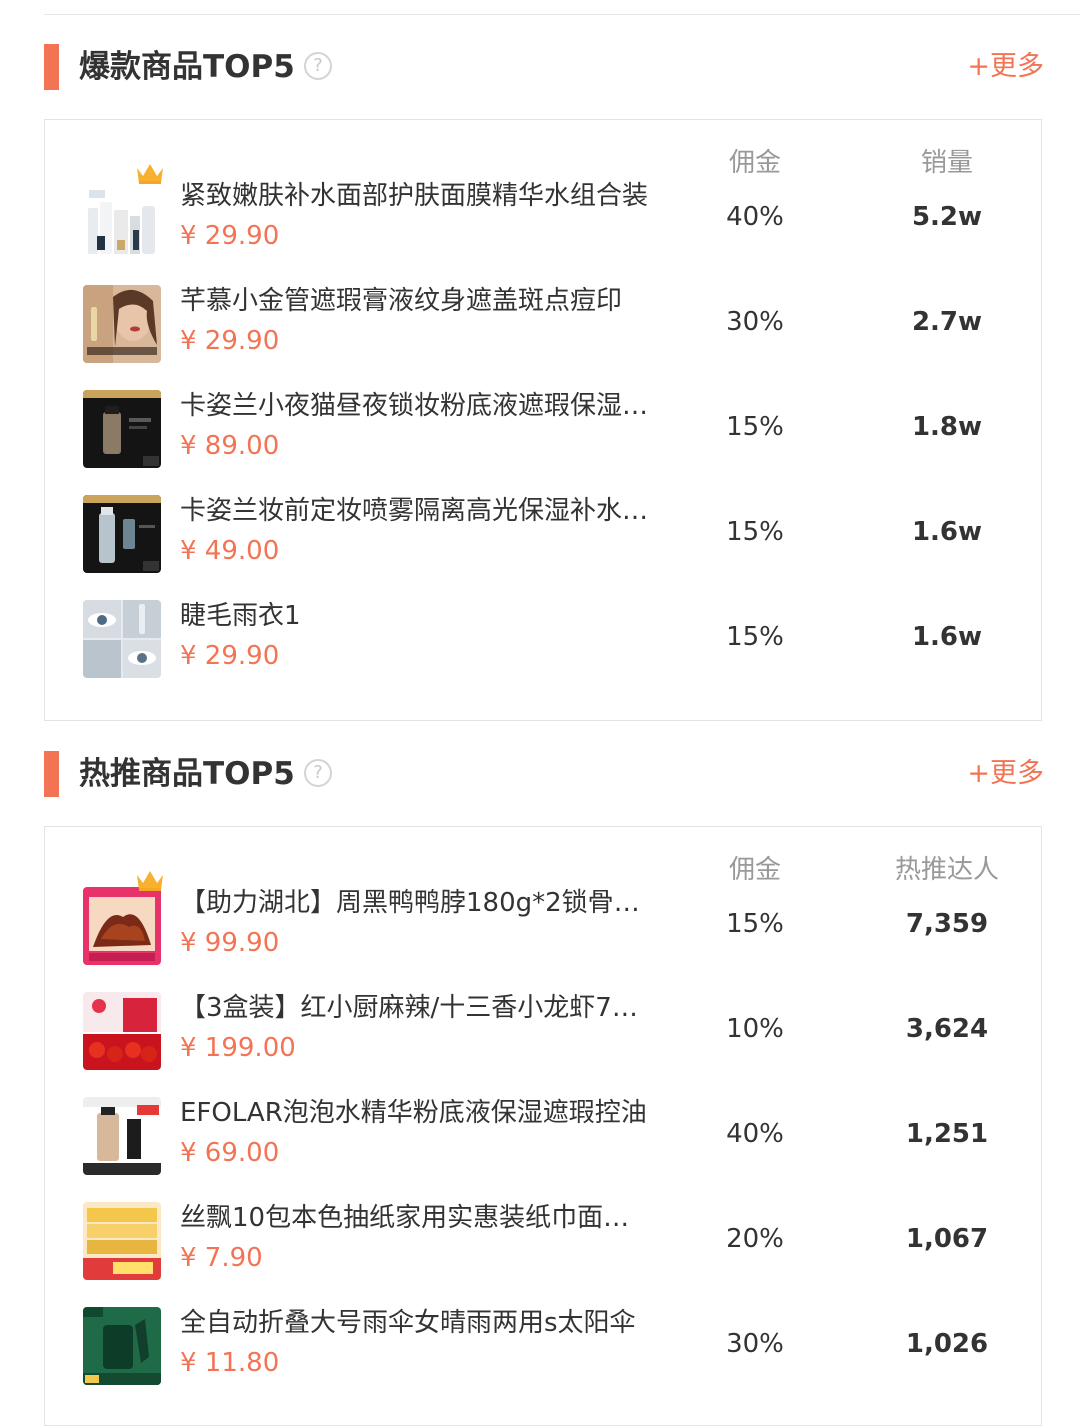 The height and width of the screenshot is (1426, 1080). I want to click on product-price: ¥ 11.80, so click(230, 1363).